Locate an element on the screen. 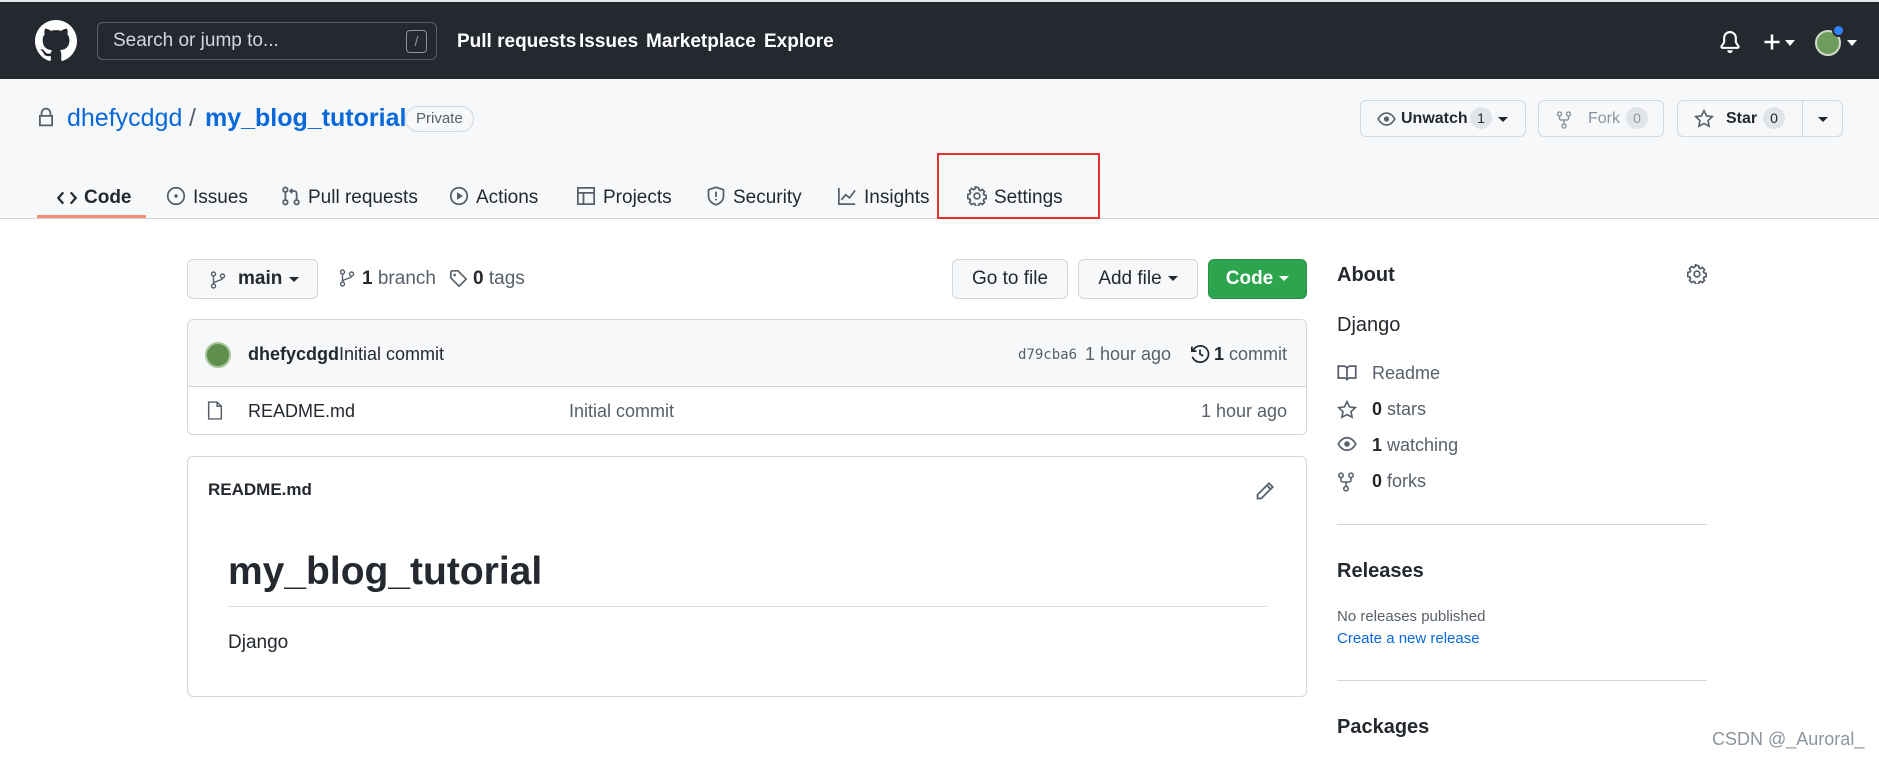 Image resolution: width=1879 pixels, height=758 pixels. branch-label: branch is located at coordinates (406, 278).